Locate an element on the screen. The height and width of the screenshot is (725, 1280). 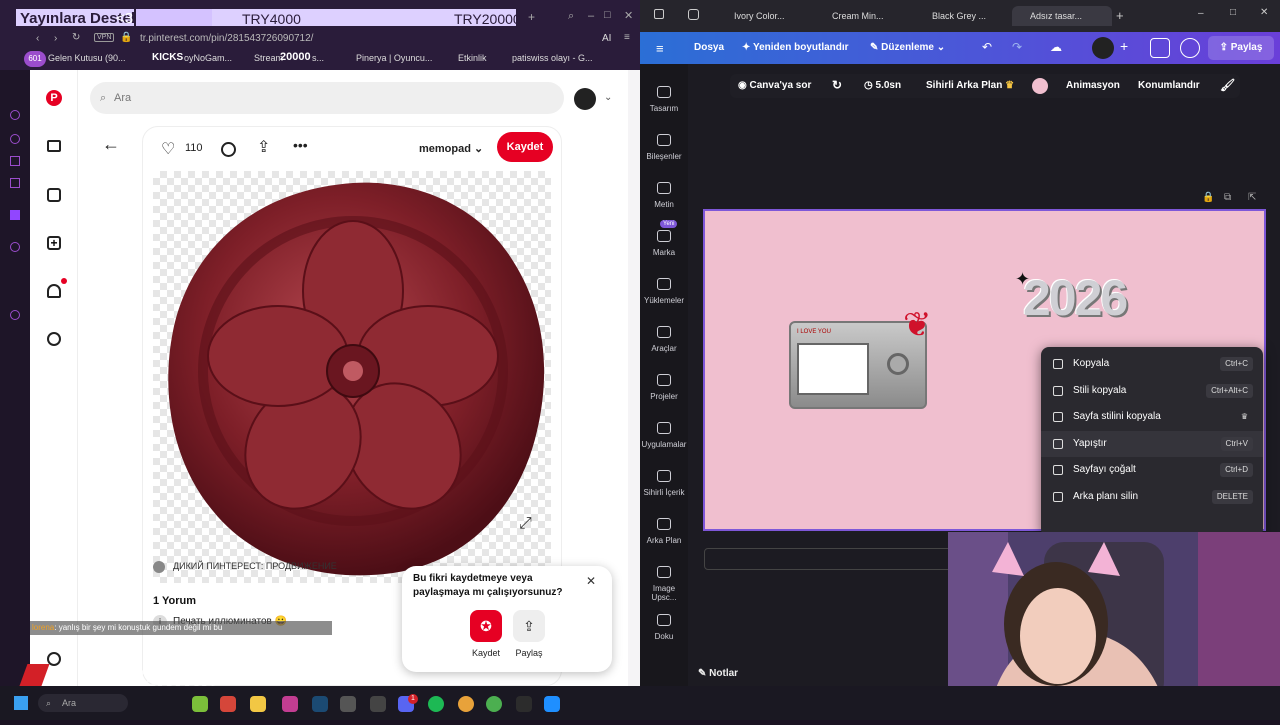
save-button: Kaydet is located at coordinates (525, 147).